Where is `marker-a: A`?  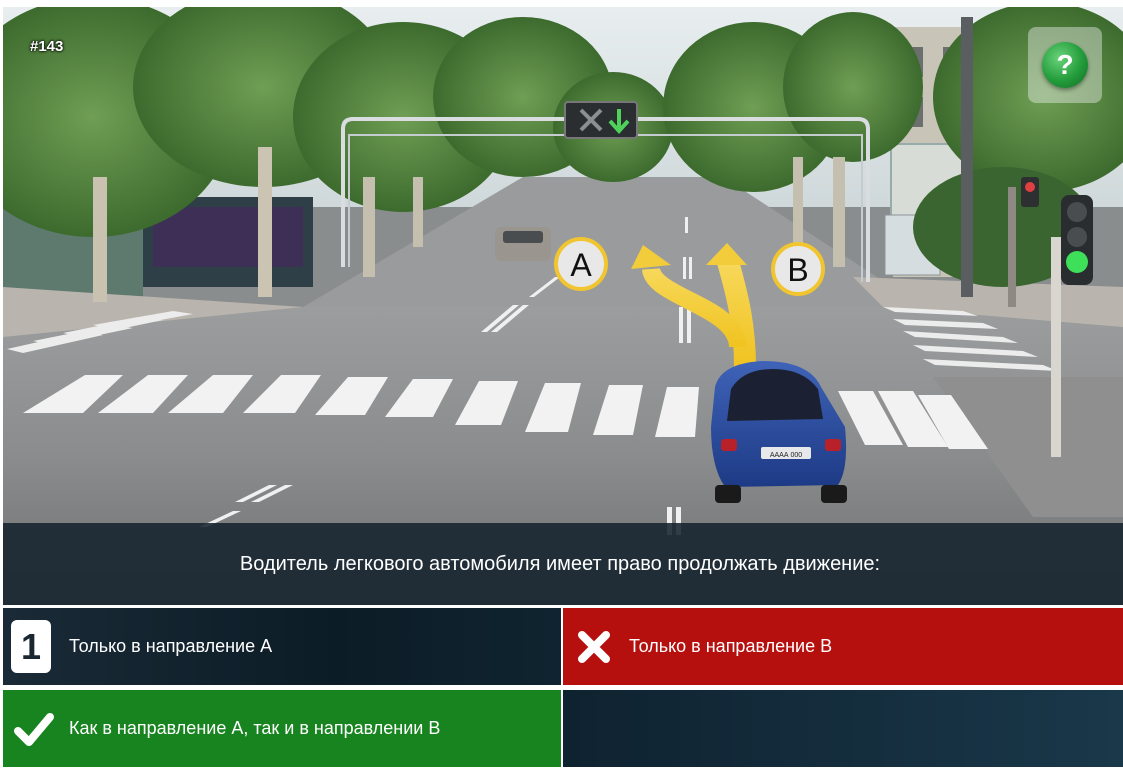
marker-a: A is located at coordinates (581, 264).